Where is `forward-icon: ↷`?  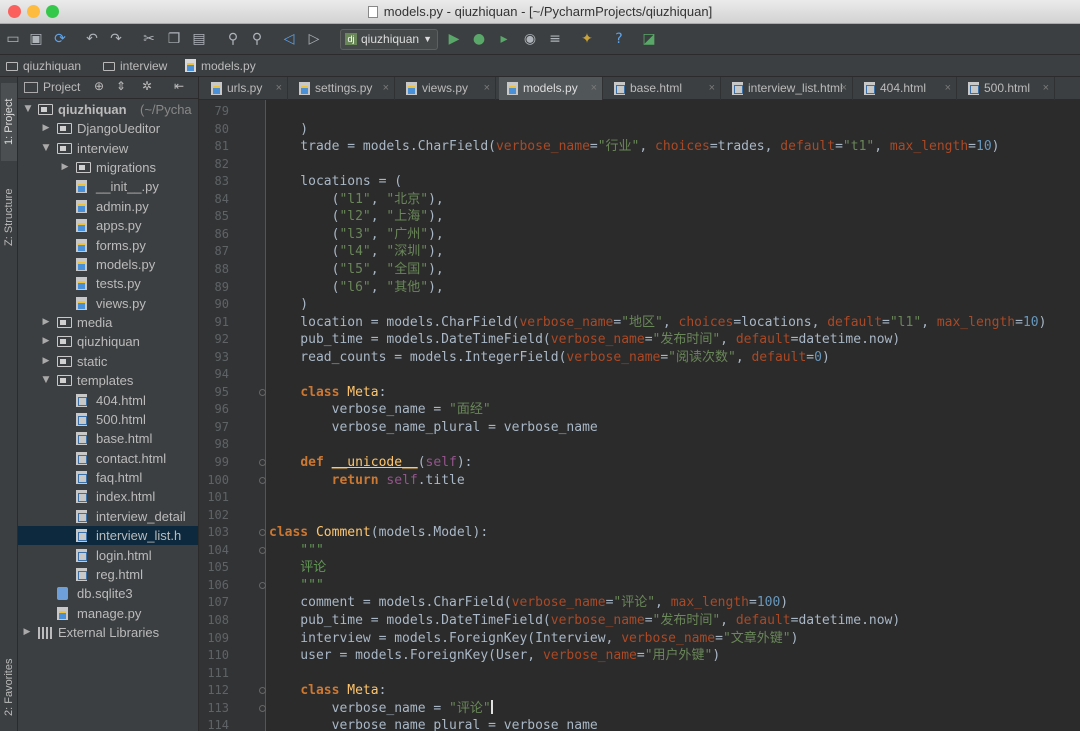 forward-icon: ↷ is located at coordinates (116, 39).